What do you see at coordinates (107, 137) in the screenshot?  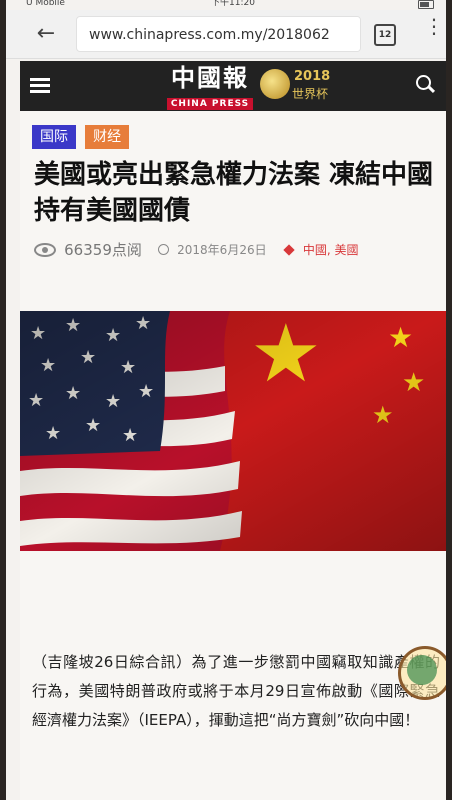 I see `tag-finance: 财经` at bounding box center [107, 137].